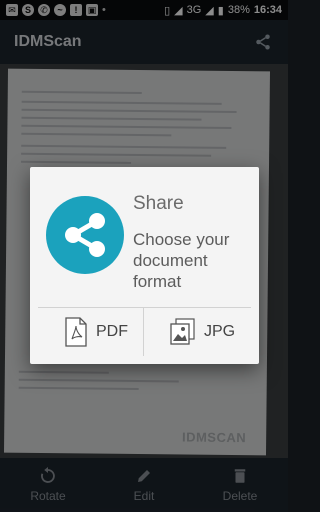 Image resolution: width=320 pixels, height=512 pixels. Describe the element at coordinates (76, 332) in the screenshot. I see `pdf-file-icon` at that location.